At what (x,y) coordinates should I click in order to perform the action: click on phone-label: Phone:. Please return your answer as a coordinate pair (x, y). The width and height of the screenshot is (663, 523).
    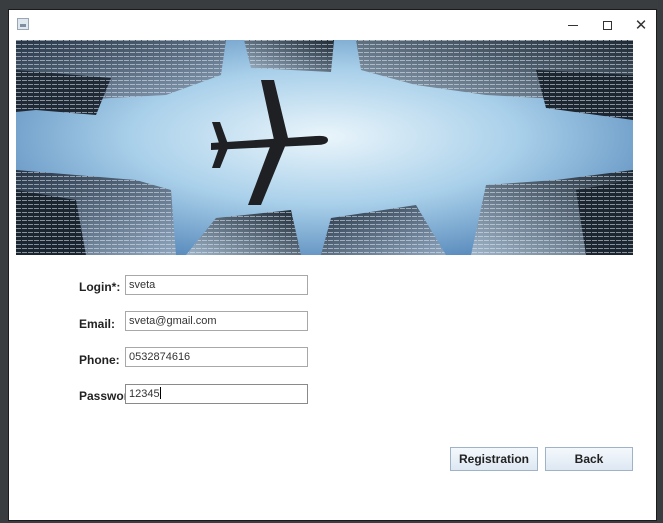
    Looking at the image, I should click on (99, 360).